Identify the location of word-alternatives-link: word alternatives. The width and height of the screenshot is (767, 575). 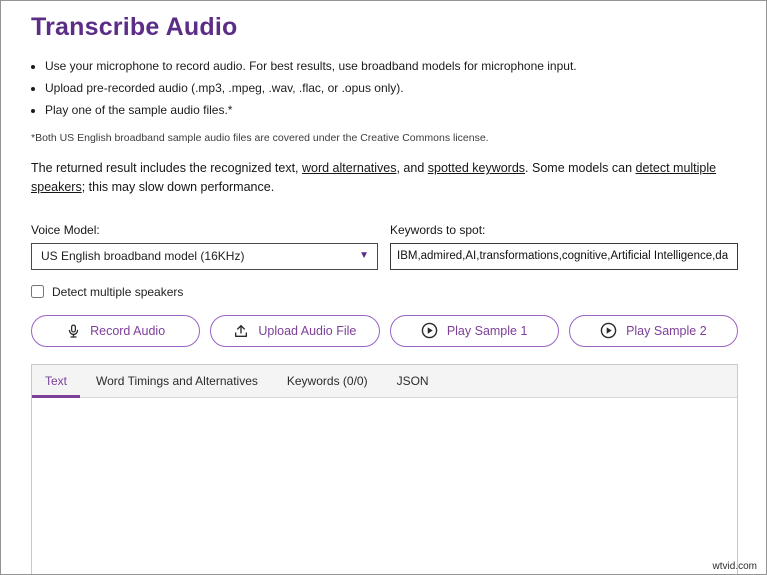
(349, 168).